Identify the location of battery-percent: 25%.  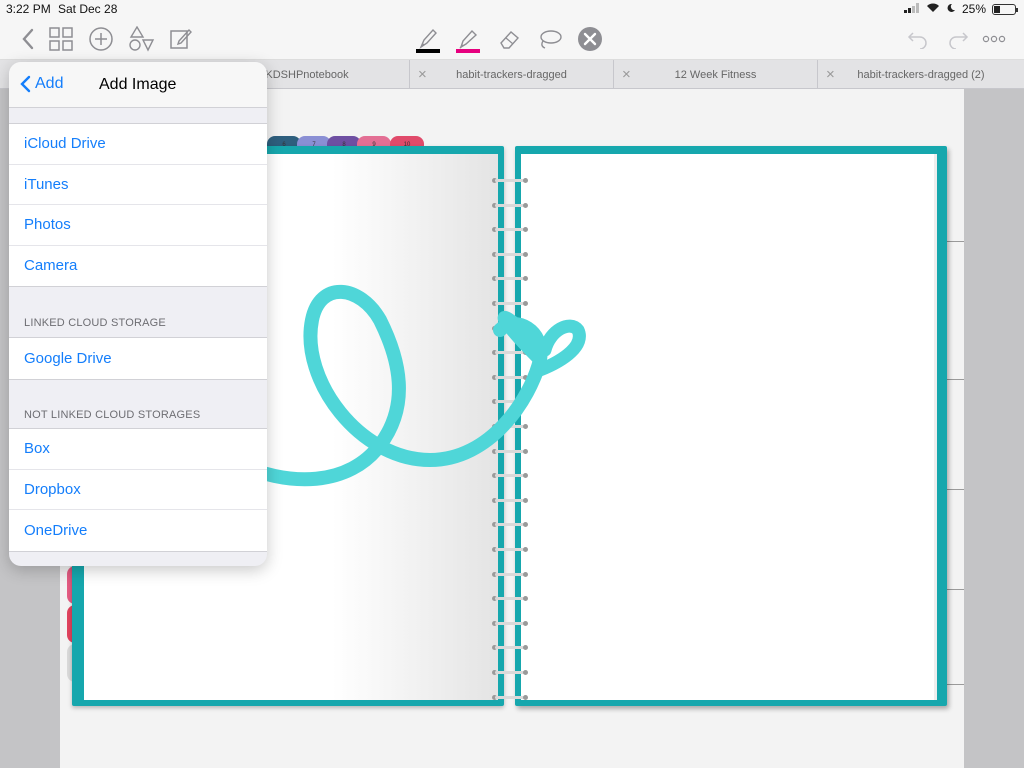
(973, 9).